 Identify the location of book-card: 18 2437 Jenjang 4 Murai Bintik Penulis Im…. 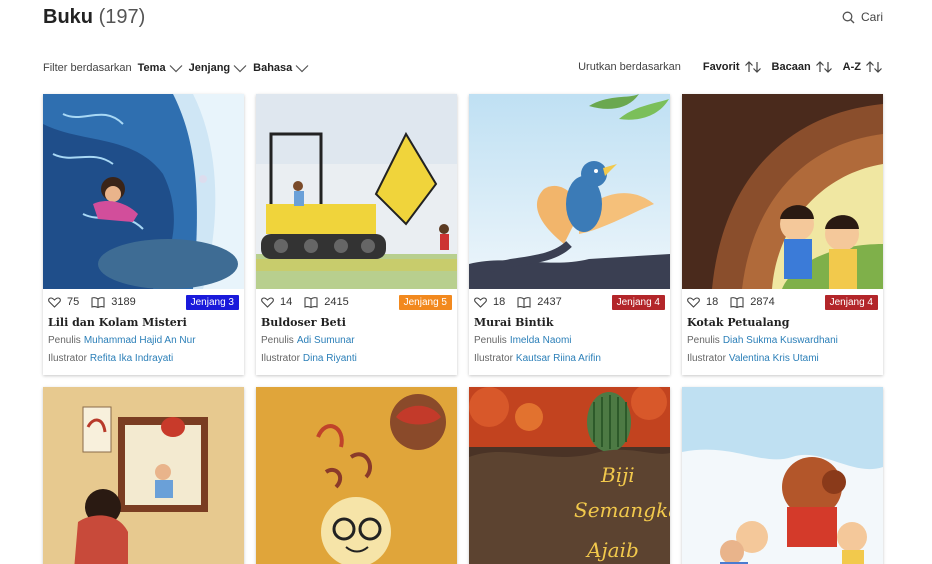
(569, 234).